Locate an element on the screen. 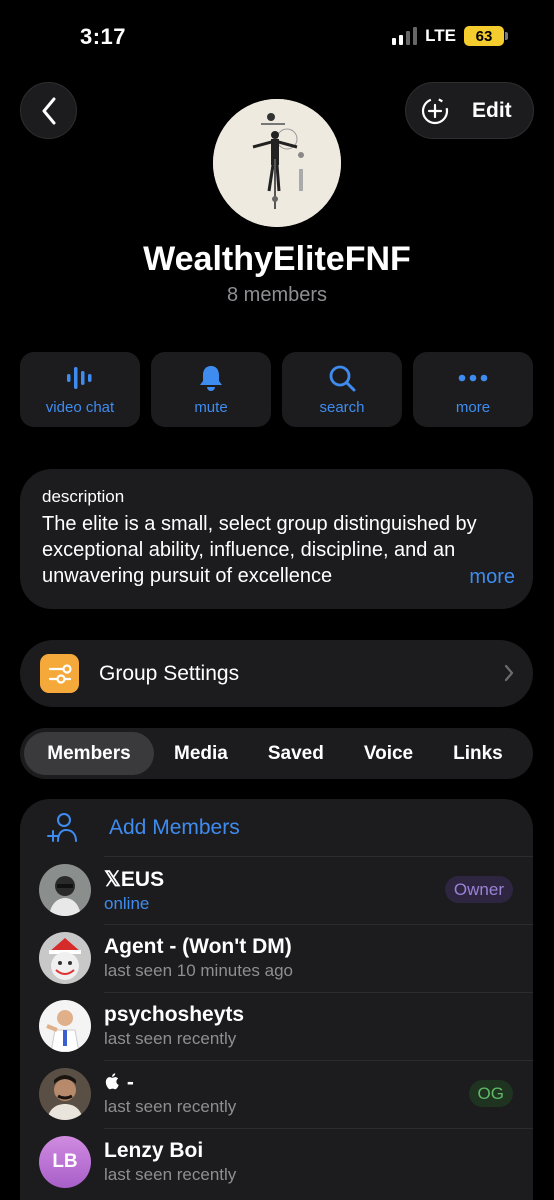  apple-logo-icon is located at coordinates (112, 1081).